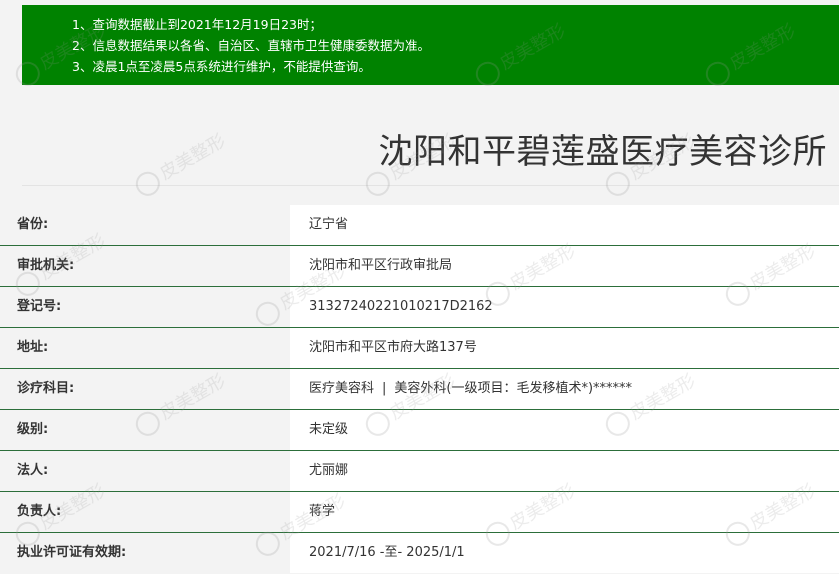 This screenshot has height=574, width=839. Describe the element at coordinates (329, 224) in the screenshot. I see `row-value: 辽宁省` at that location.